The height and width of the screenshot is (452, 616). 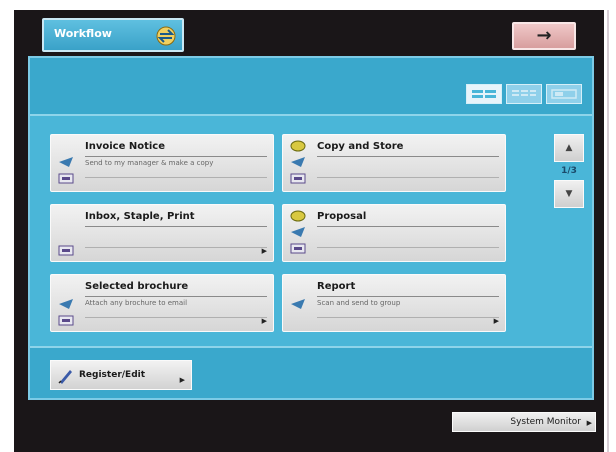 What do you see at coordinates (125, 146) in the screenshot?
I see `workflow-title: Invoice Notice` at bounding box center [125, 146].